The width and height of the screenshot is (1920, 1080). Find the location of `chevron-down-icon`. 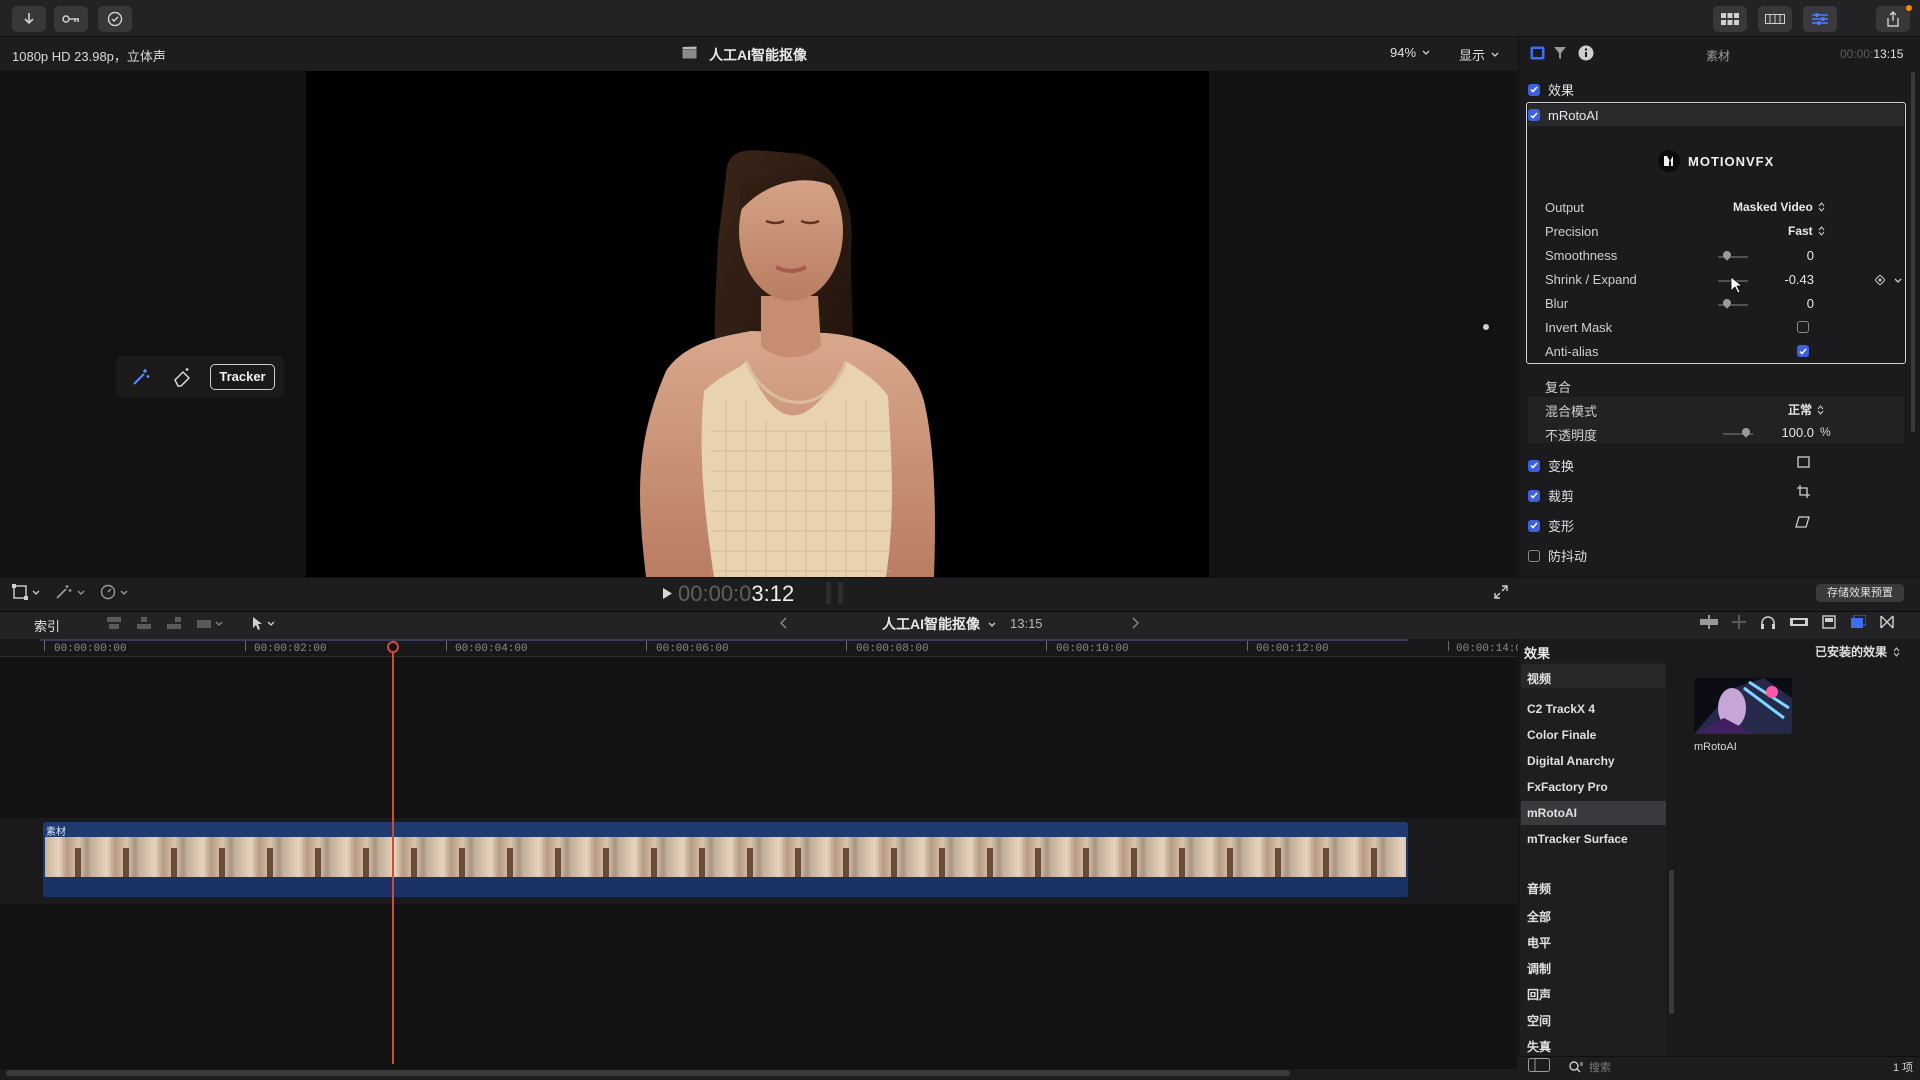

chevron-down-icon is located at coordinates (1898, 280).